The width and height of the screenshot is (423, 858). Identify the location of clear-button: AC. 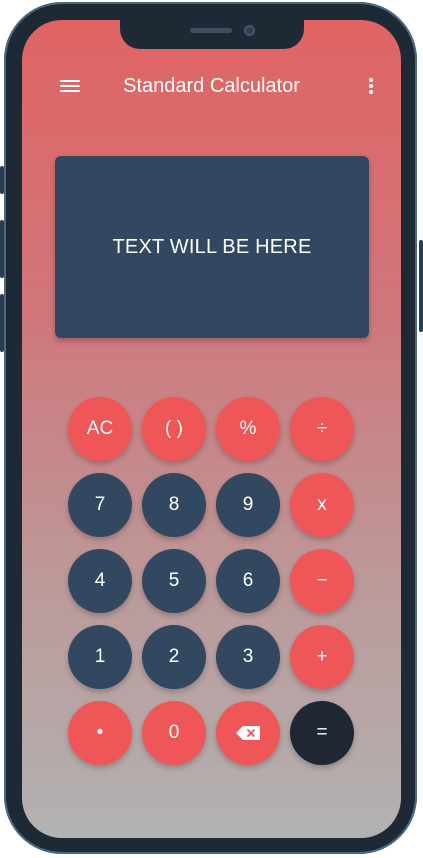
(100, 429).